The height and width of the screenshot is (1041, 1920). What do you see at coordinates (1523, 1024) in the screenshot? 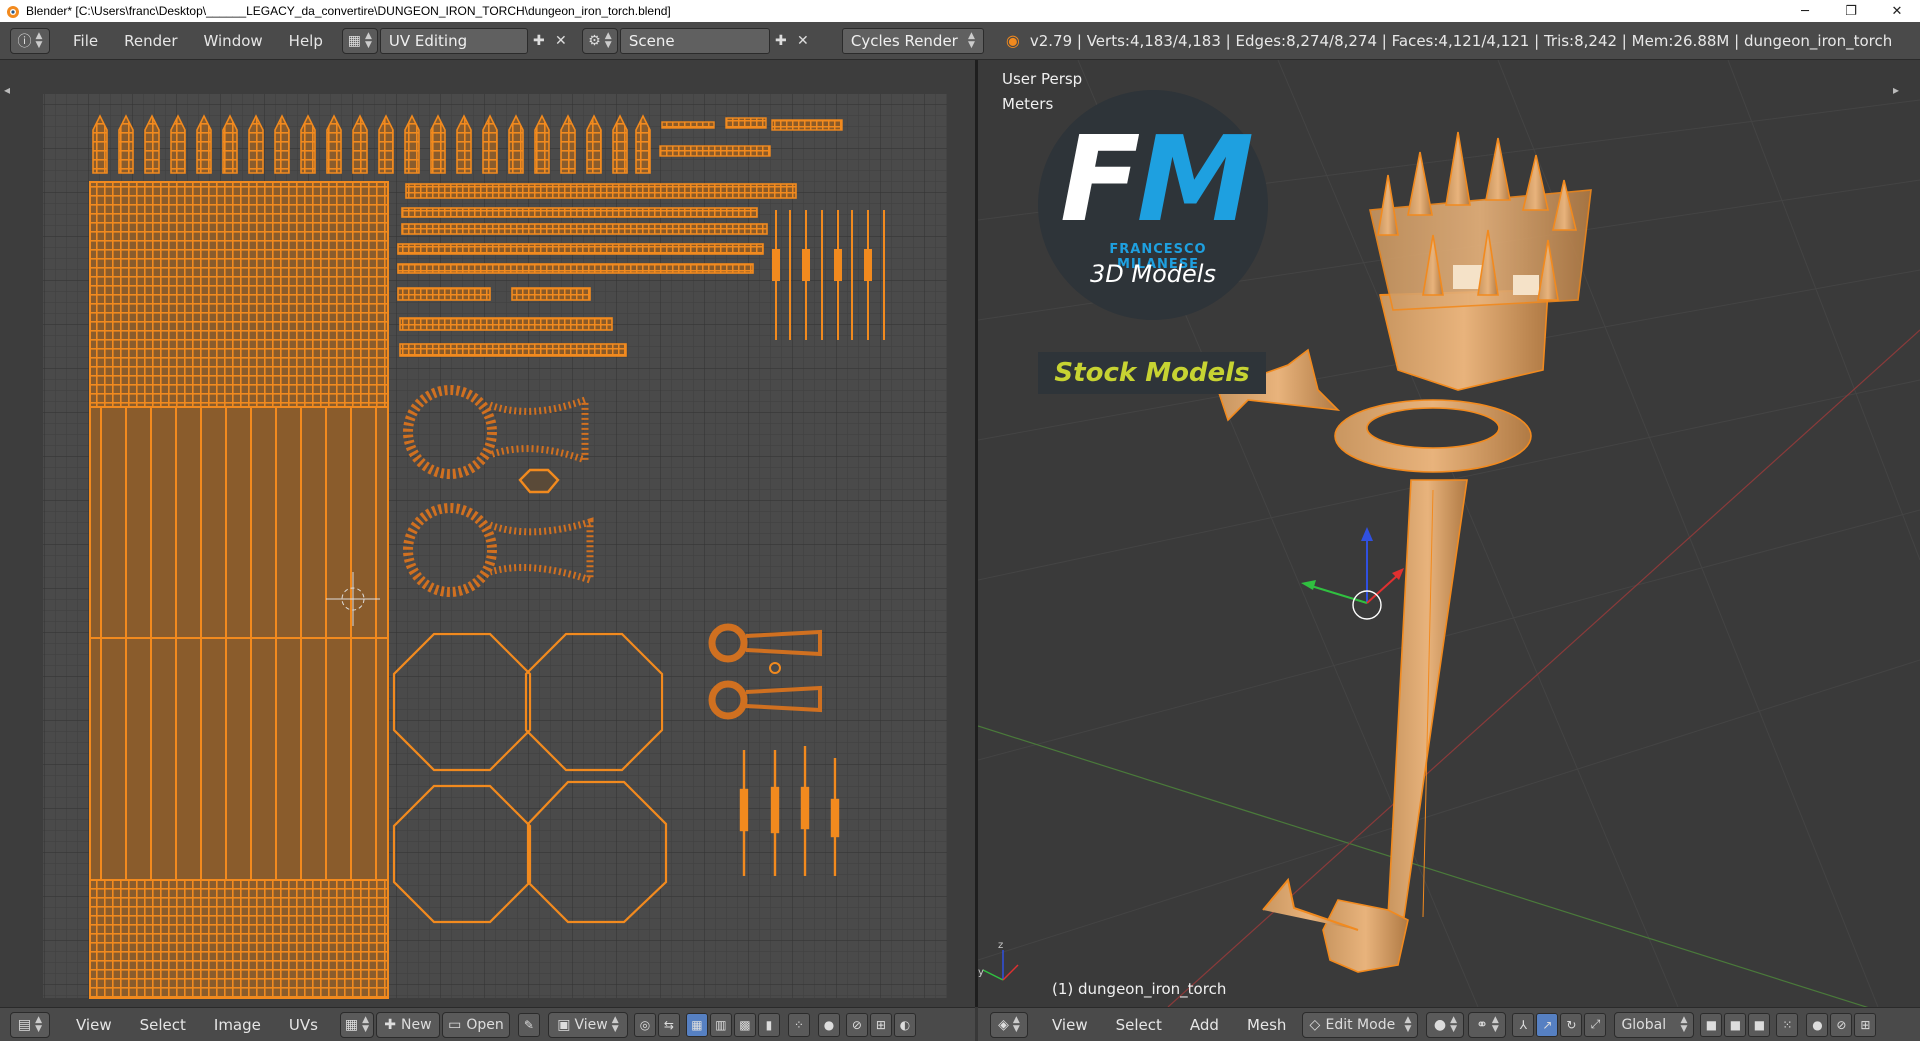
I see `manipulator-toggle-icon: ⅄` at bounding box center [1523, 1024].